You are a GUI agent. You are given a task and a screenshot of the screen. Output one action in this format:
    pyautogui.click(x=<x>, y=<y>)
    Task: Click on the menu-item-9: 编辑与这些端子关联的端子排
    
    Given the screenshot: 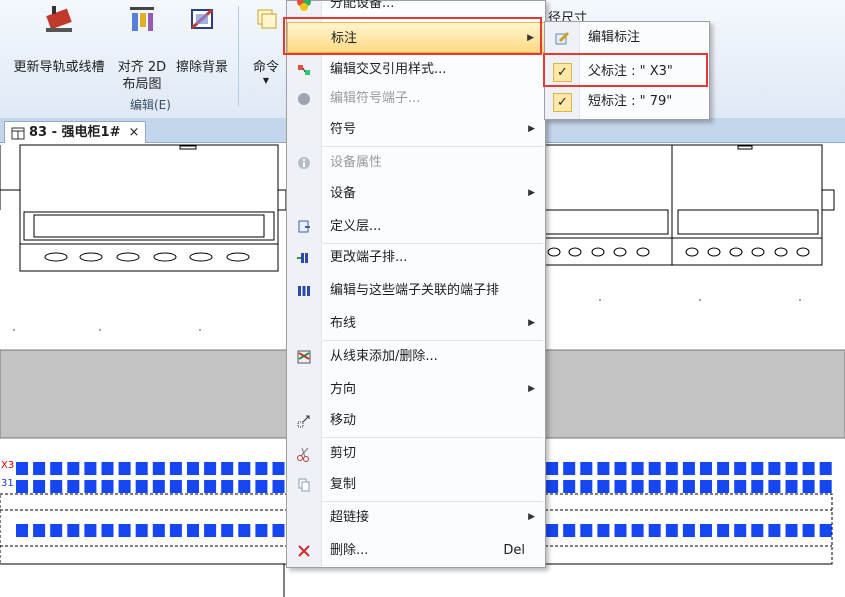 What is the action you would take?
    pyautogui.click(x=416, y=290)
    